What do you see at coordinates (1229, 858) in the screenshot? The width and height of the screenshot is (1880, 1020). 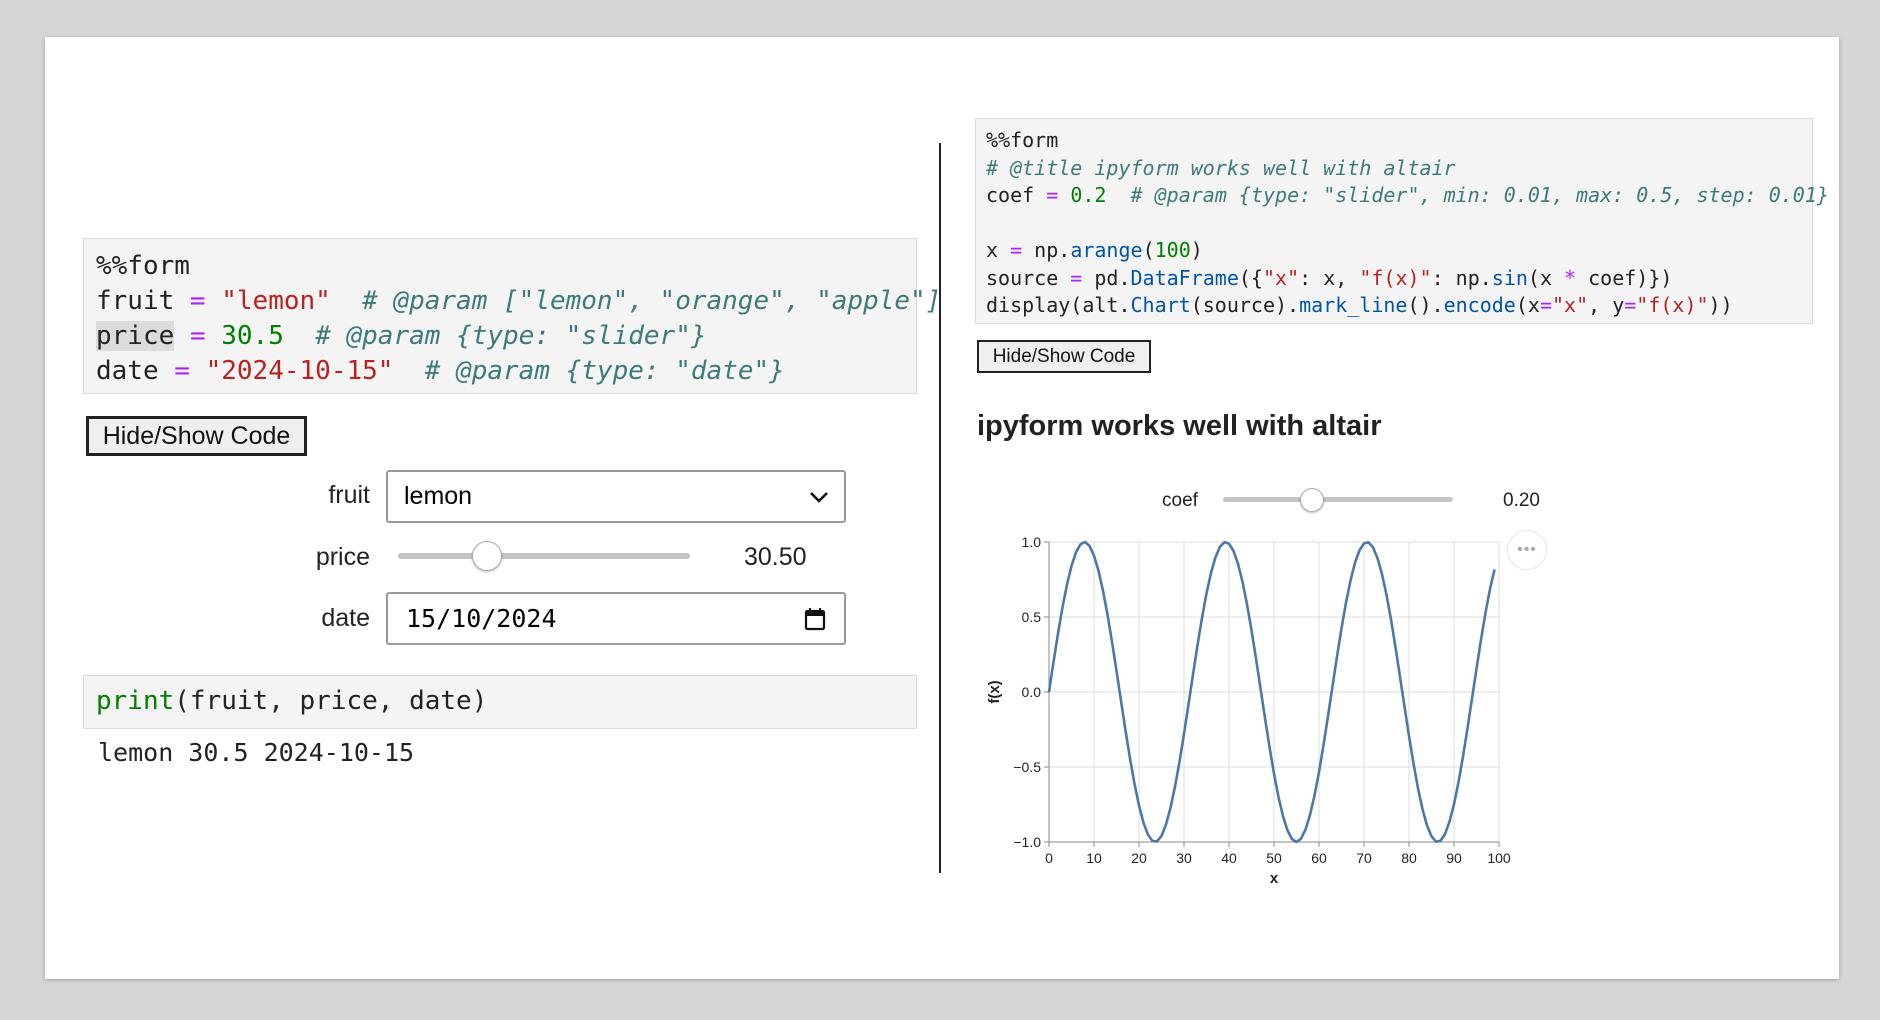 I see `x-tick-label: 40` at bounding box center [1229, 858].